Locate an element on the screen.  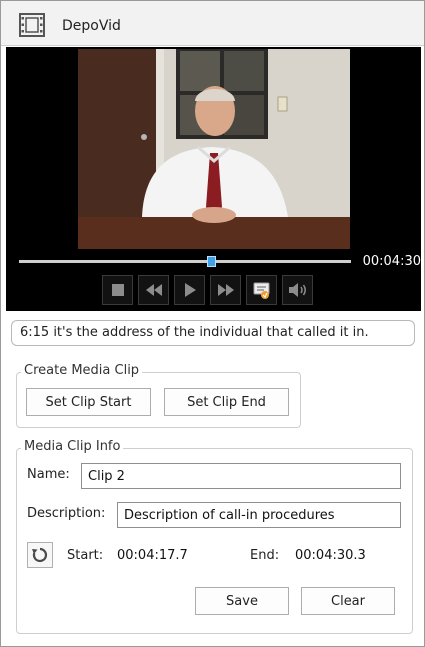
clip-info-legend: Media Clip Info is located at coordinates (72, 446).